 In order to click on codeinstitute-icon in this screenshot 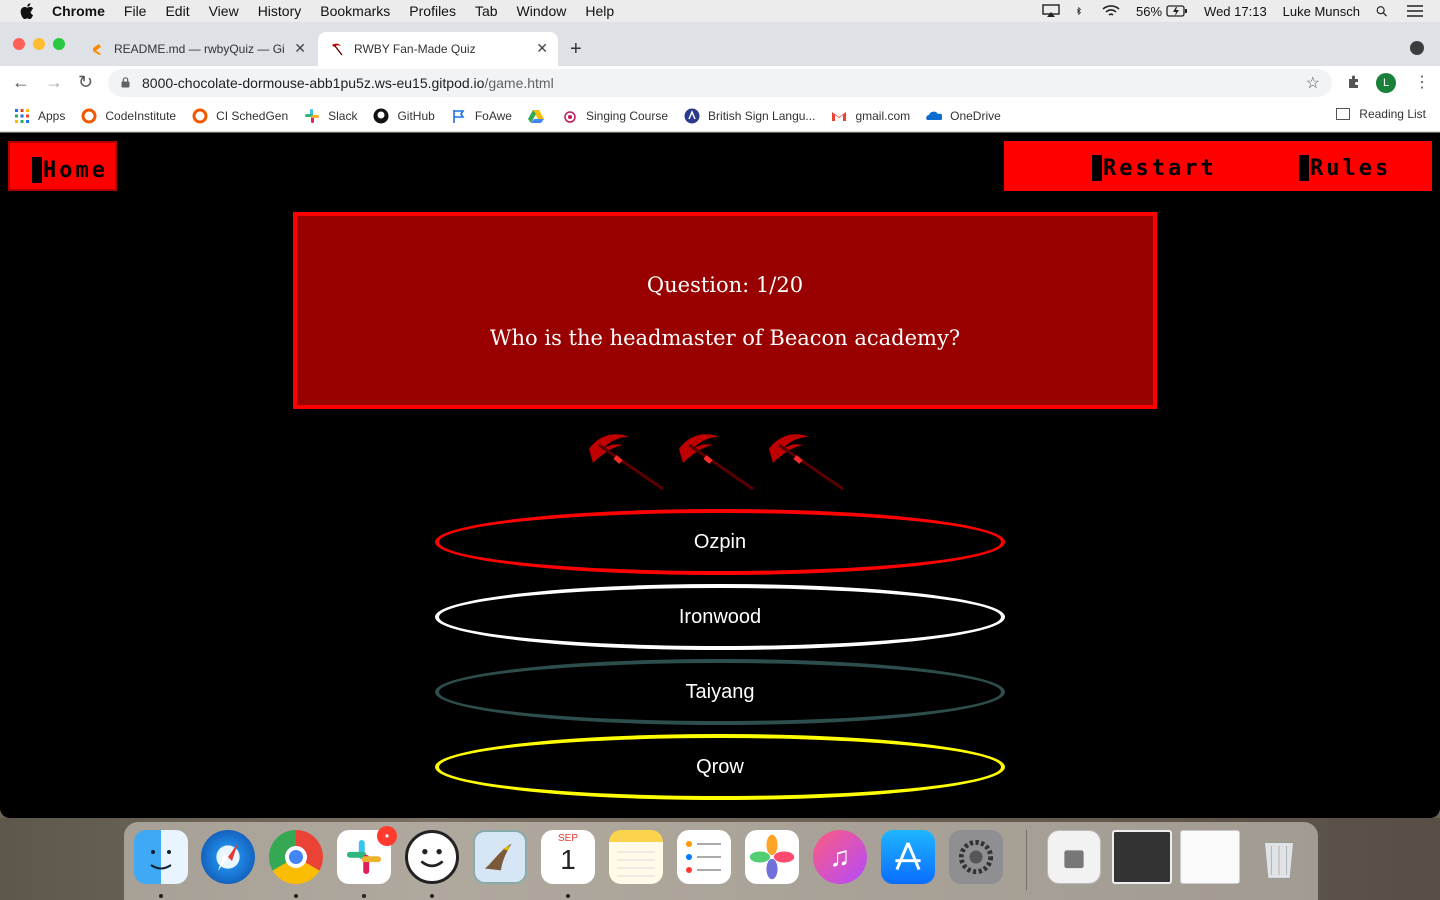, I will do `click(200, 115)`.